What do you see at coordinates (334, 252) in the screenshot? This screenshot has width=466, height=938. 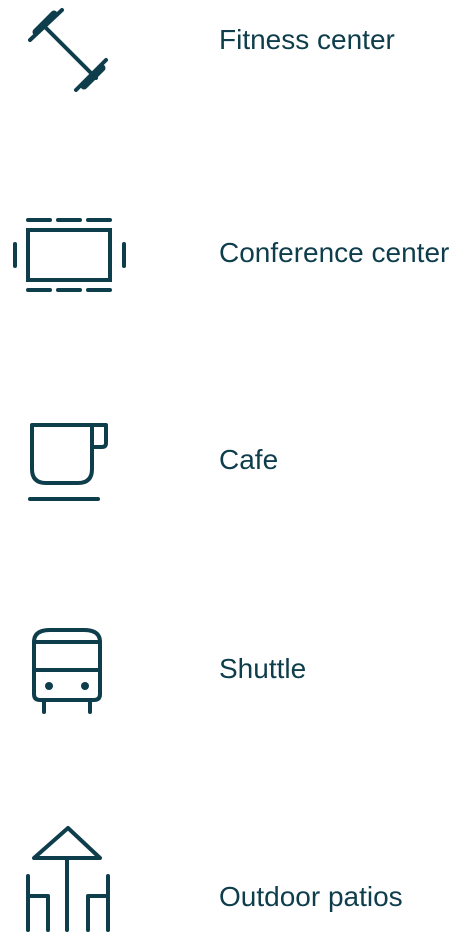 I see `amenity-label: Conference center` at bounding box center [334, 252].